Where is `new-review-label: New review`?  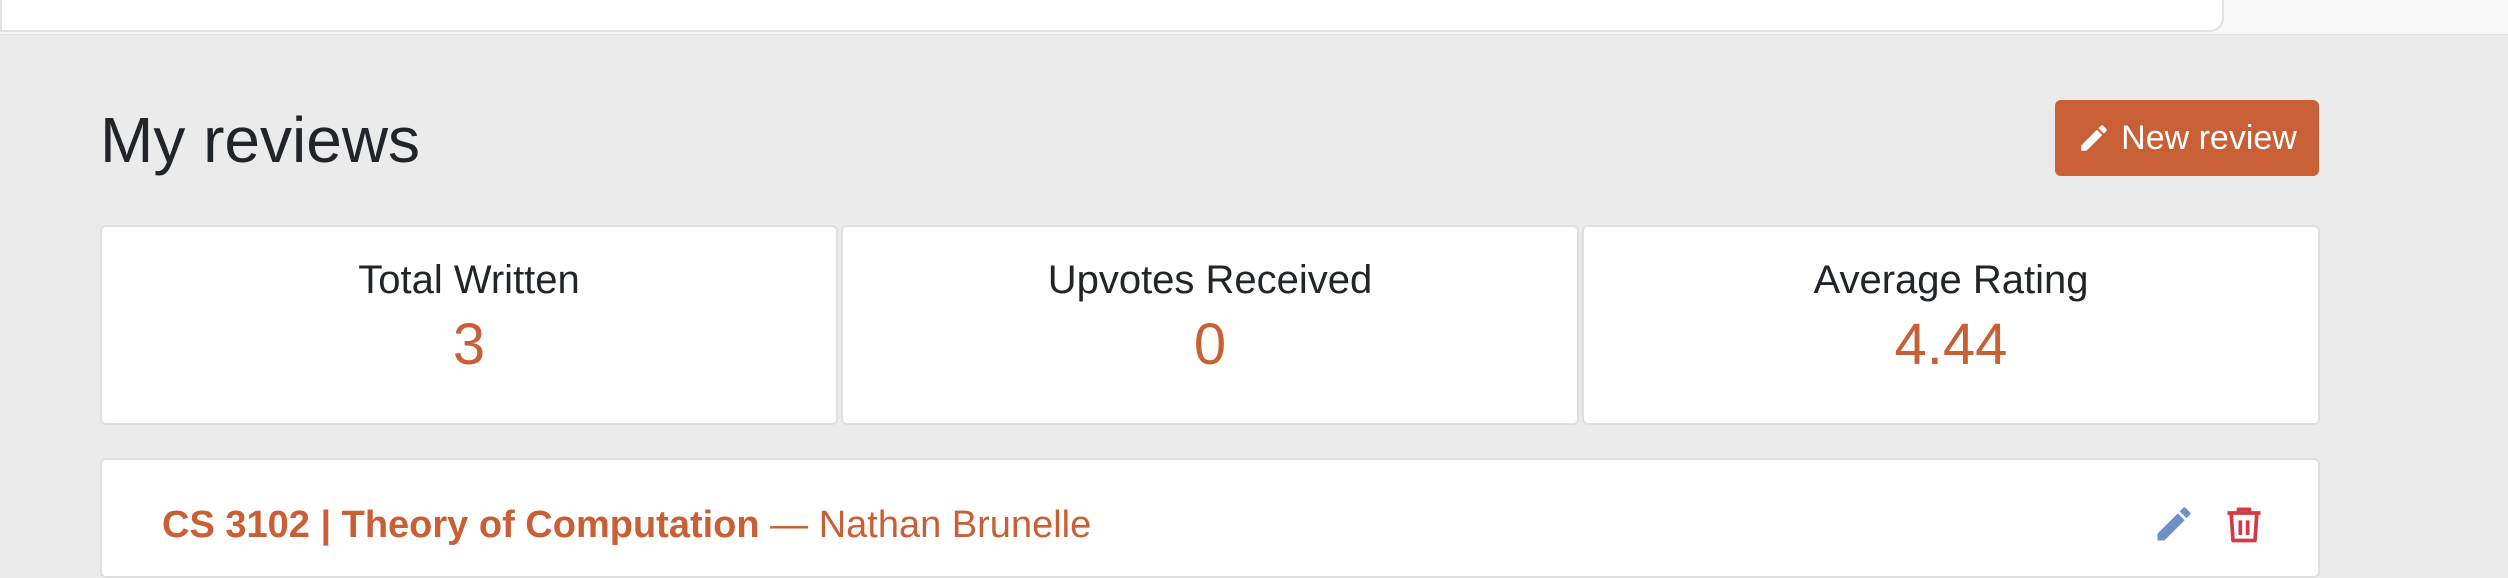 new-review-label: New review is located at coordinates (2209, 137).